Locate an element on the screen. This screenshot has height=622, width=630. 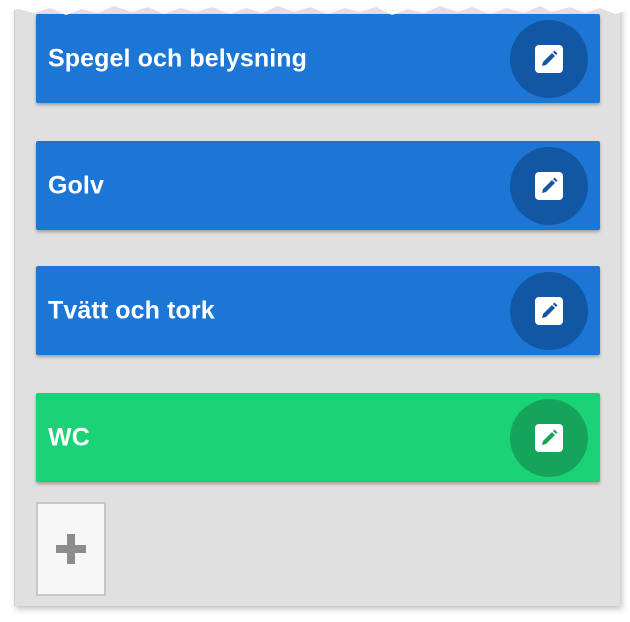
category-card-label: Spegel och belysning is located at coordinates (177, 58).